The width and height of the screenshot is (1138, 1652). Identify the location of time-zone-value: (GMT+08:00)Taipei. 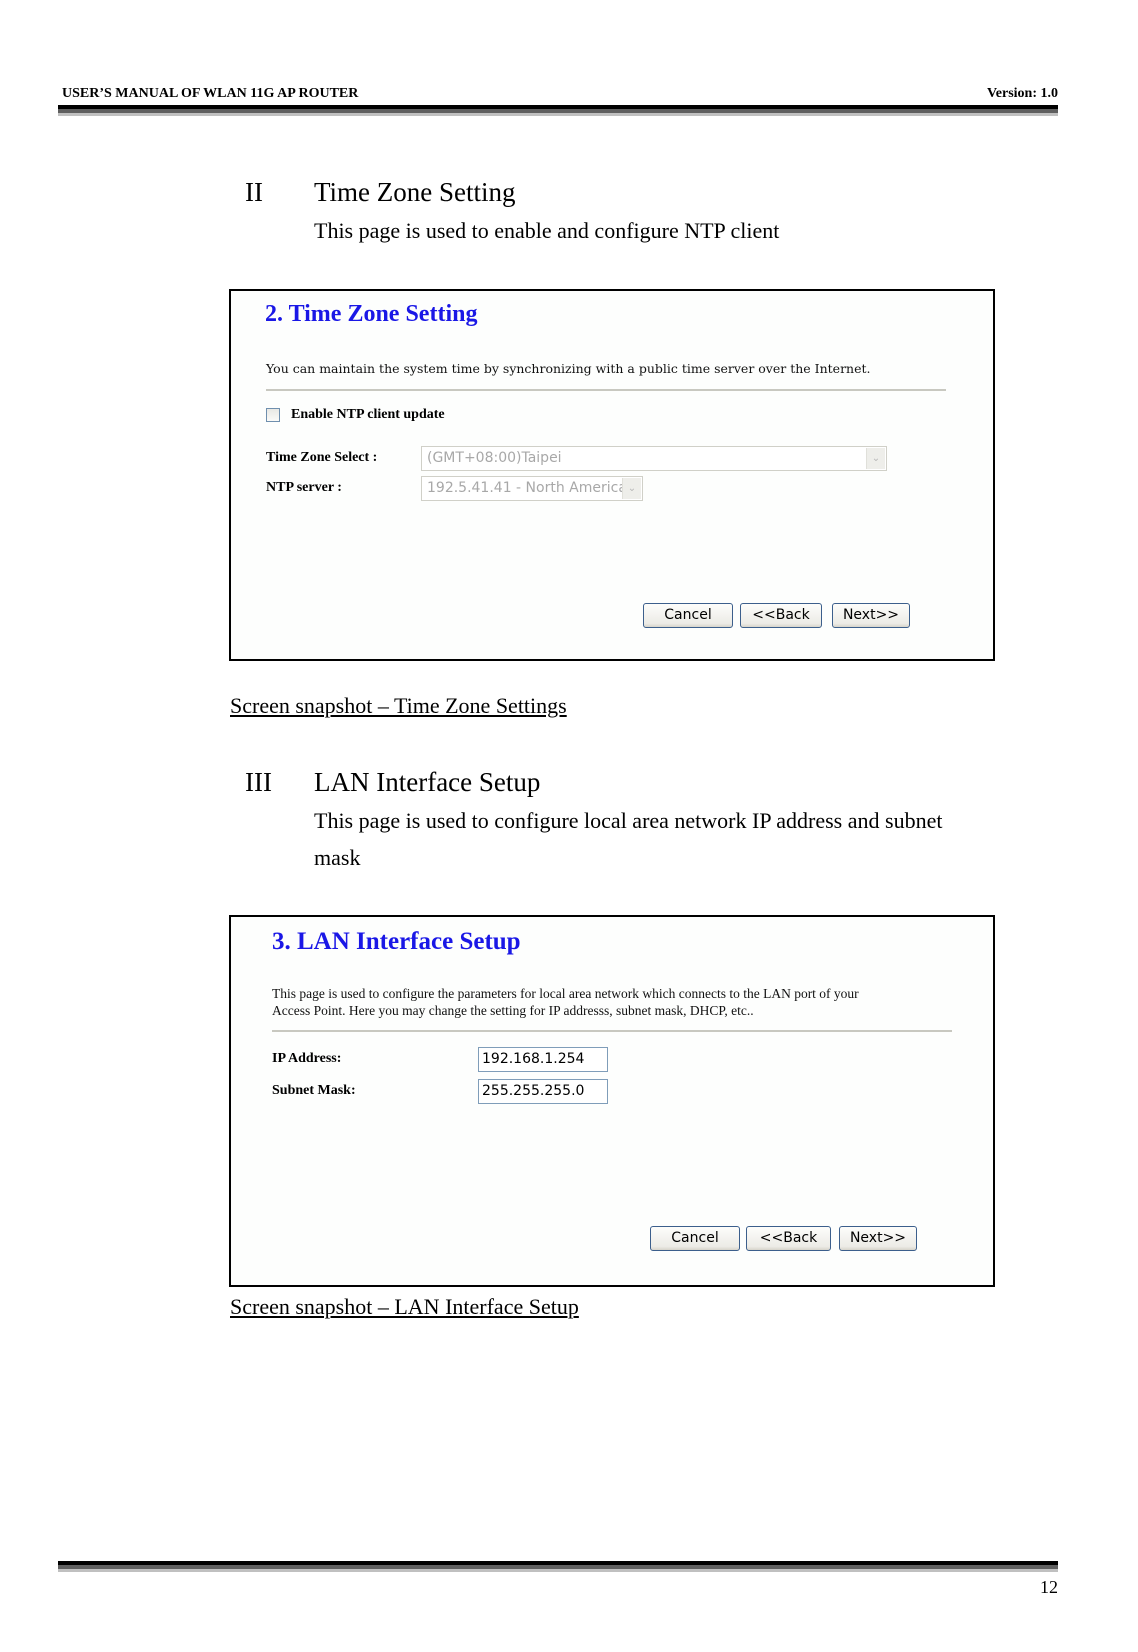
(494, 458).